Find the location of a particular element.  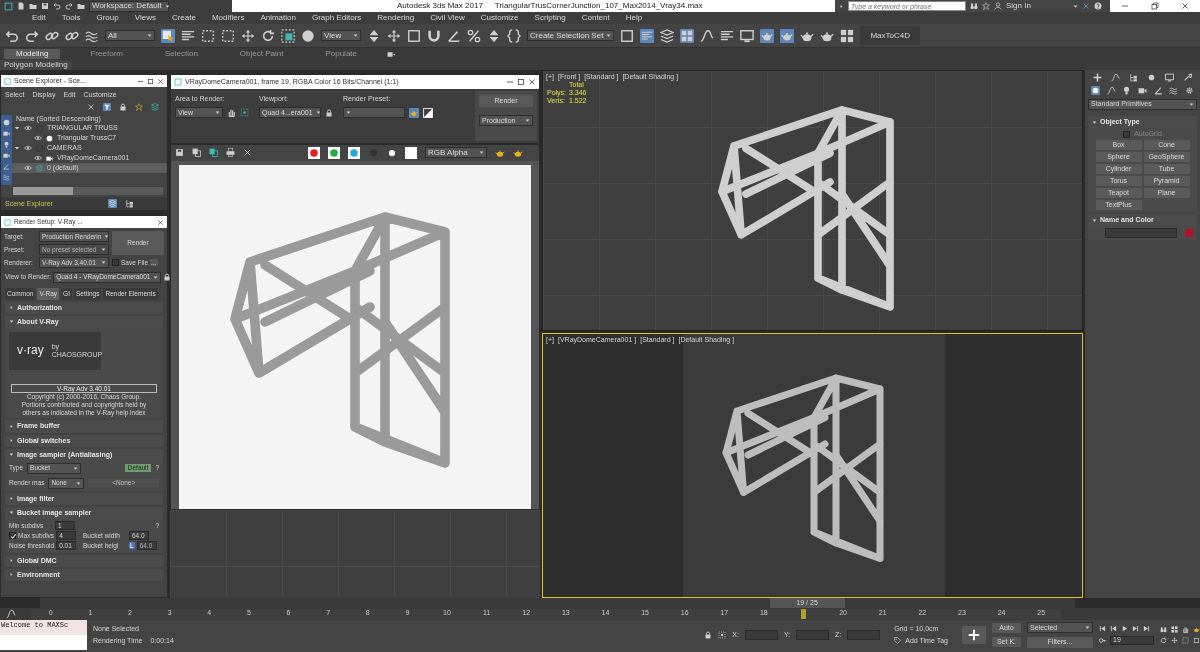

save-icon is located at coordinates (179, 153).